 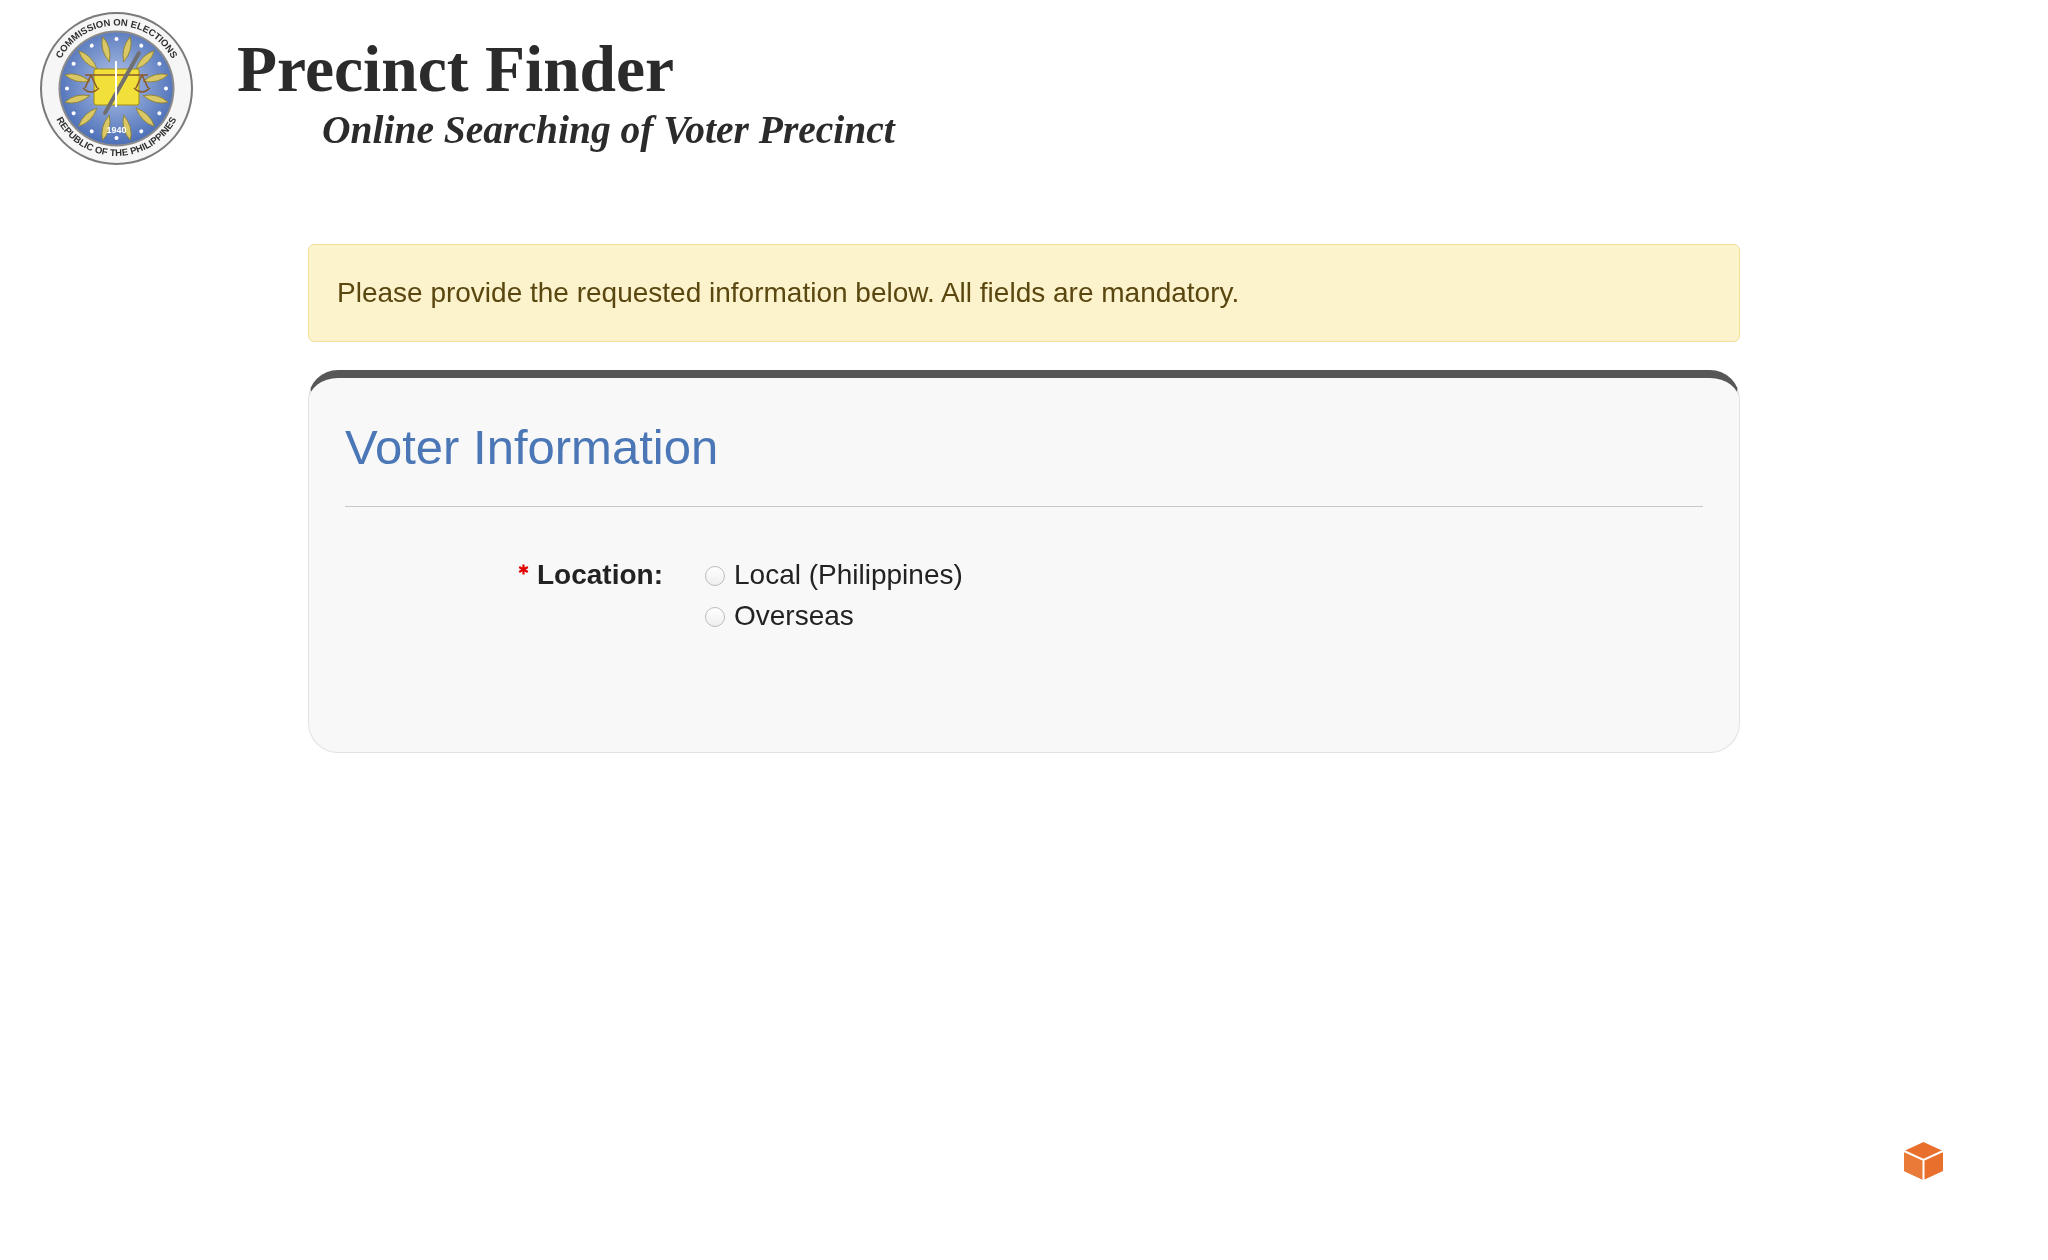 What do you see at coordinates (794, 615) in the screenshot?
I see `option-label: Overseas` at bounding box center [794, 615].